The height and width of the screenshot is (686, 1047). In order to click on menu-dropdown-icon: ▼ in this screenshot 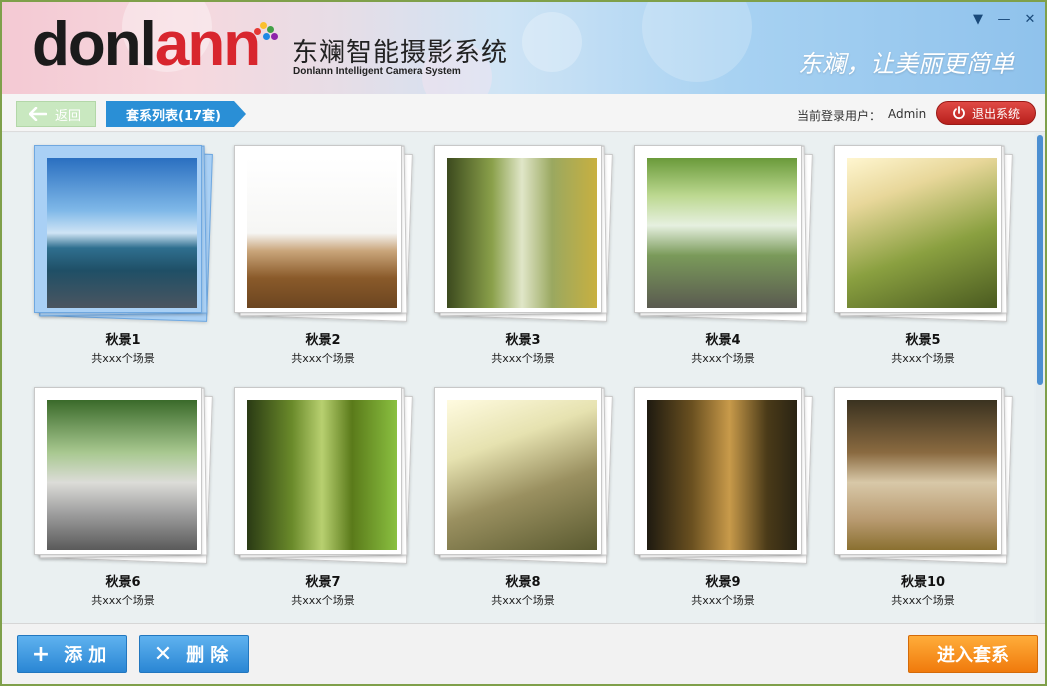, I will do `click(978, 20)`.